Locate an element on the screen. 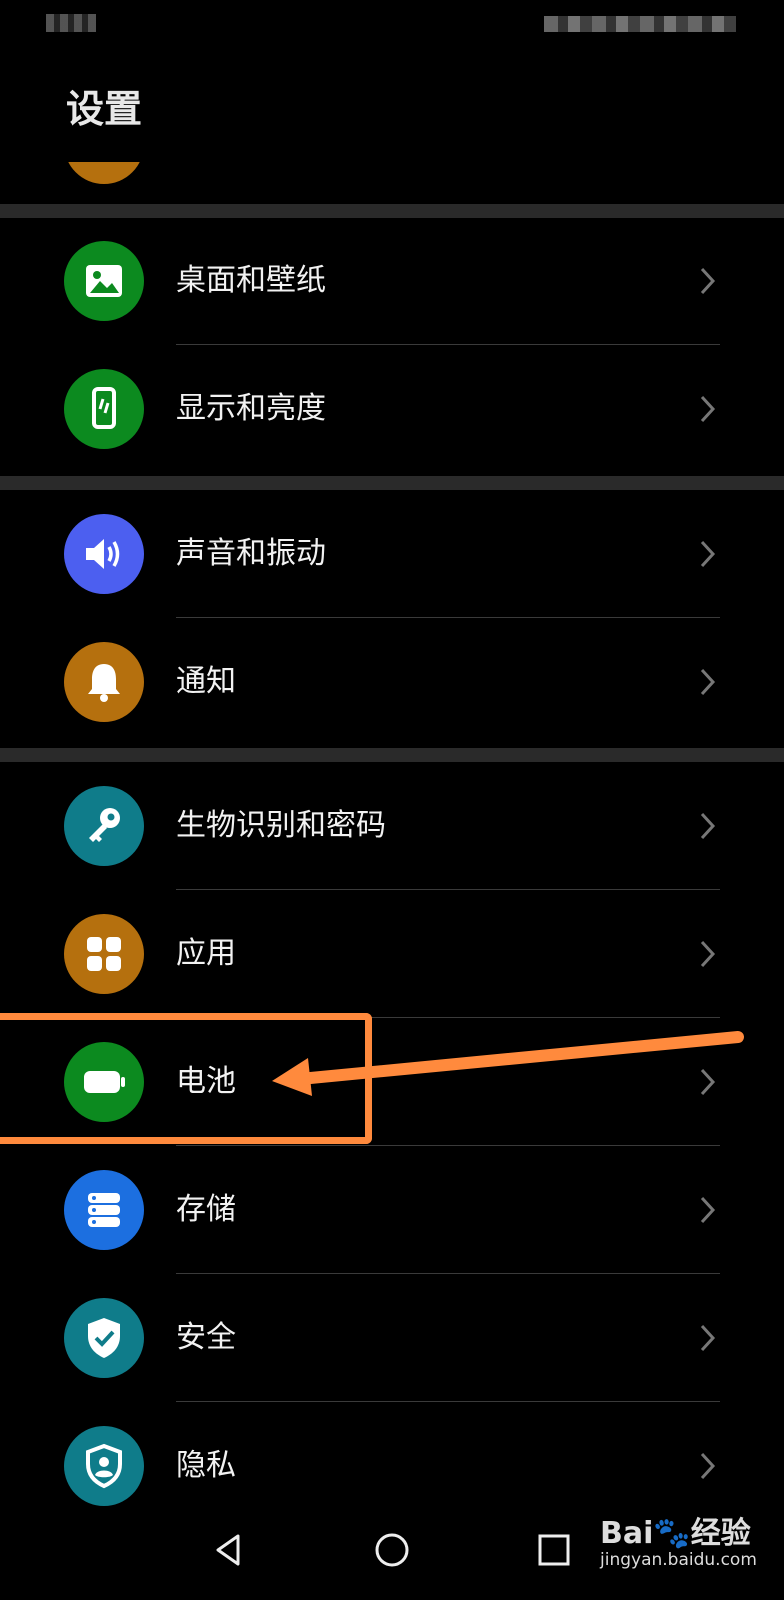 This screenshot has height=1600, width=784. bell-icon is located at coordinates (104, 682).